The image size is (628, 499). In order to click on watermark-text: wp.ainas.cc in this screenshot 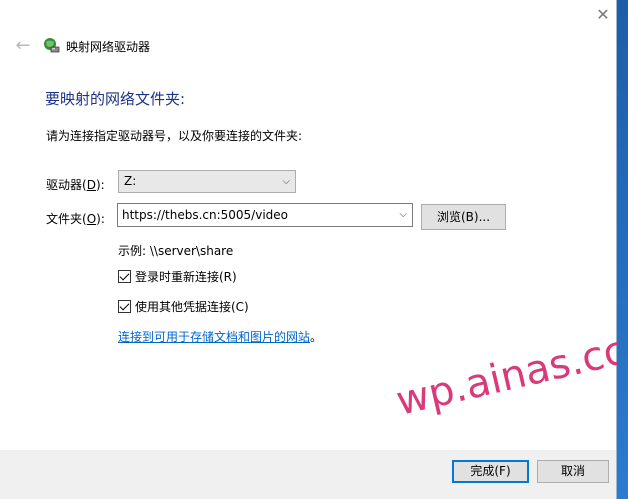, I will do `click(510, 376)`.